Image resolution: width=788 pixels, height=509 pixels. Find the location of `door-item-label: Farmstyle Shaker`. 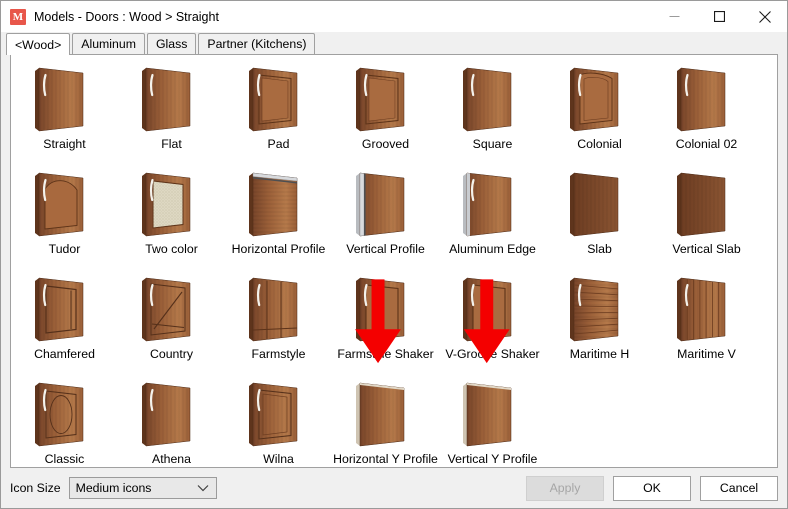

door-item-label: Farmstyle Shaker is located at coordinates (385, 354).